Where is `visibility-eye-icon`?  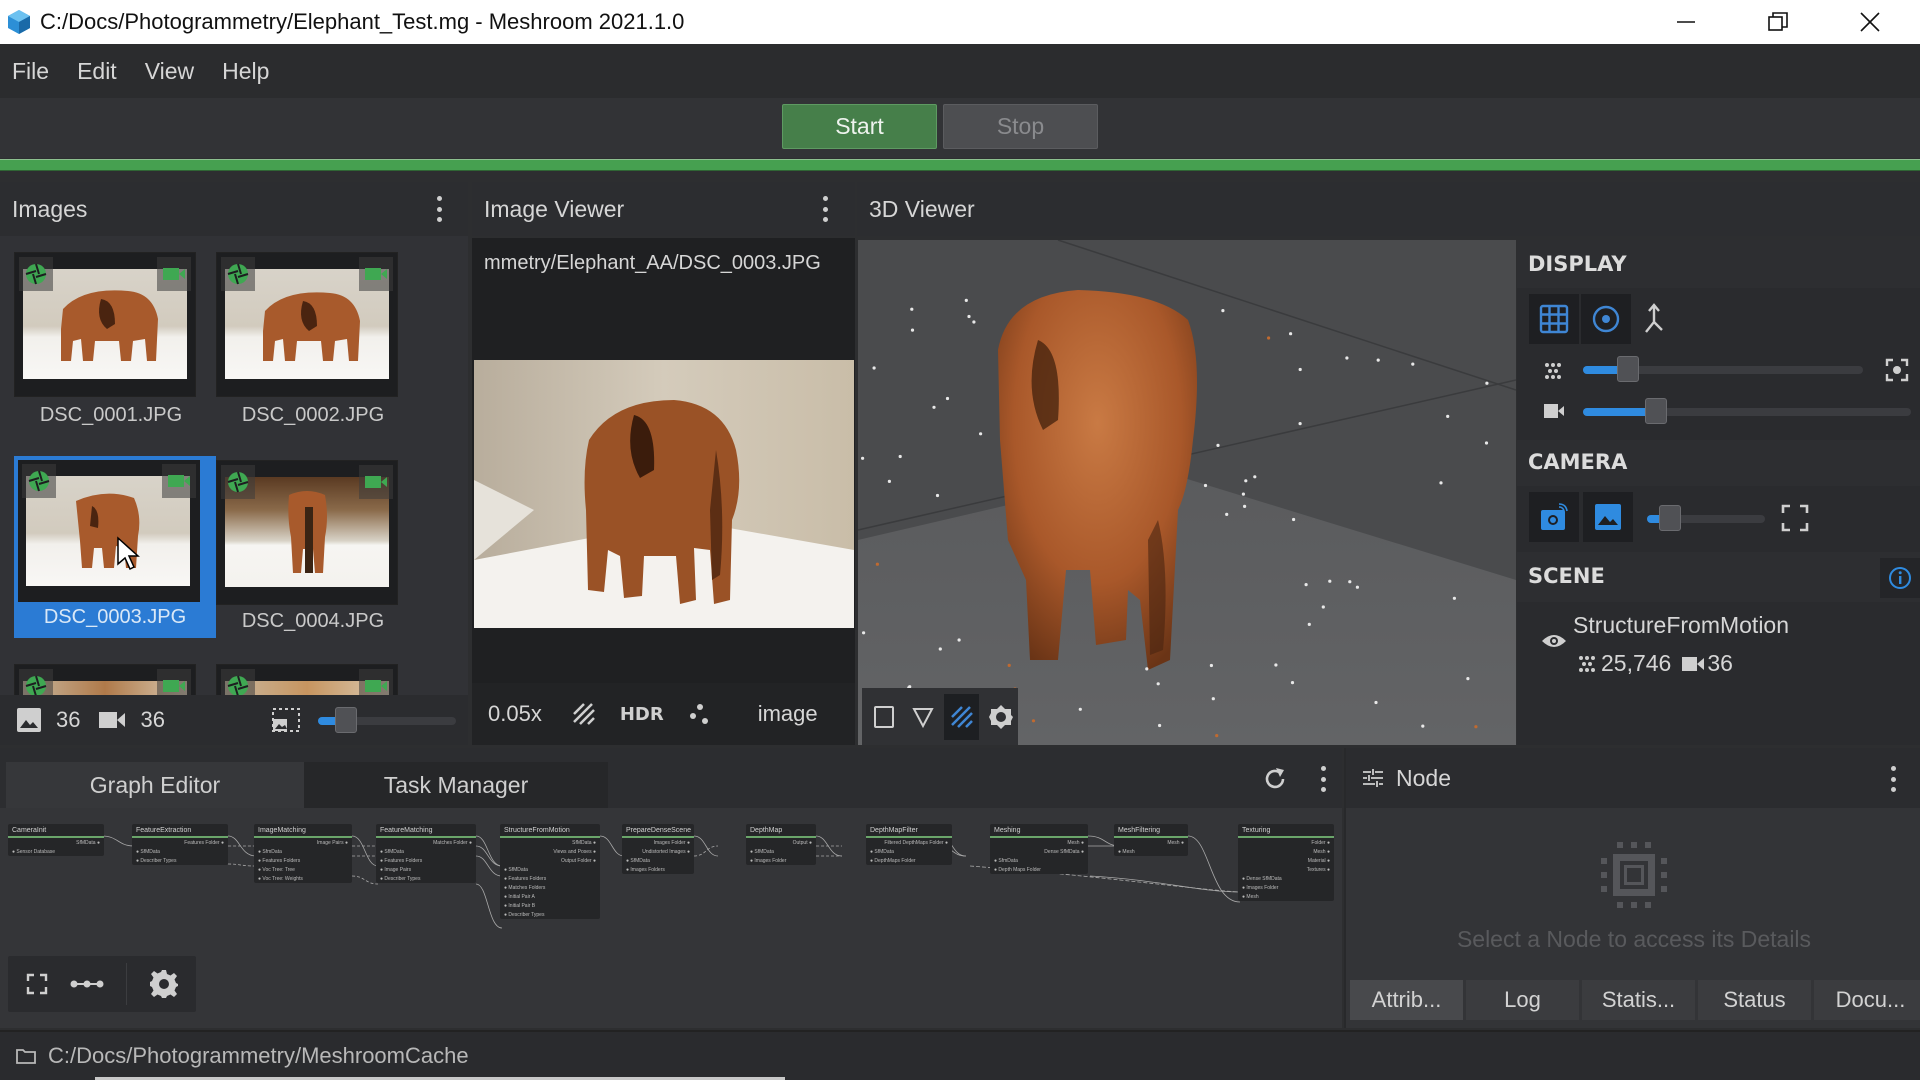 visibility-eye-icon is located at coordinates (1554, 641).